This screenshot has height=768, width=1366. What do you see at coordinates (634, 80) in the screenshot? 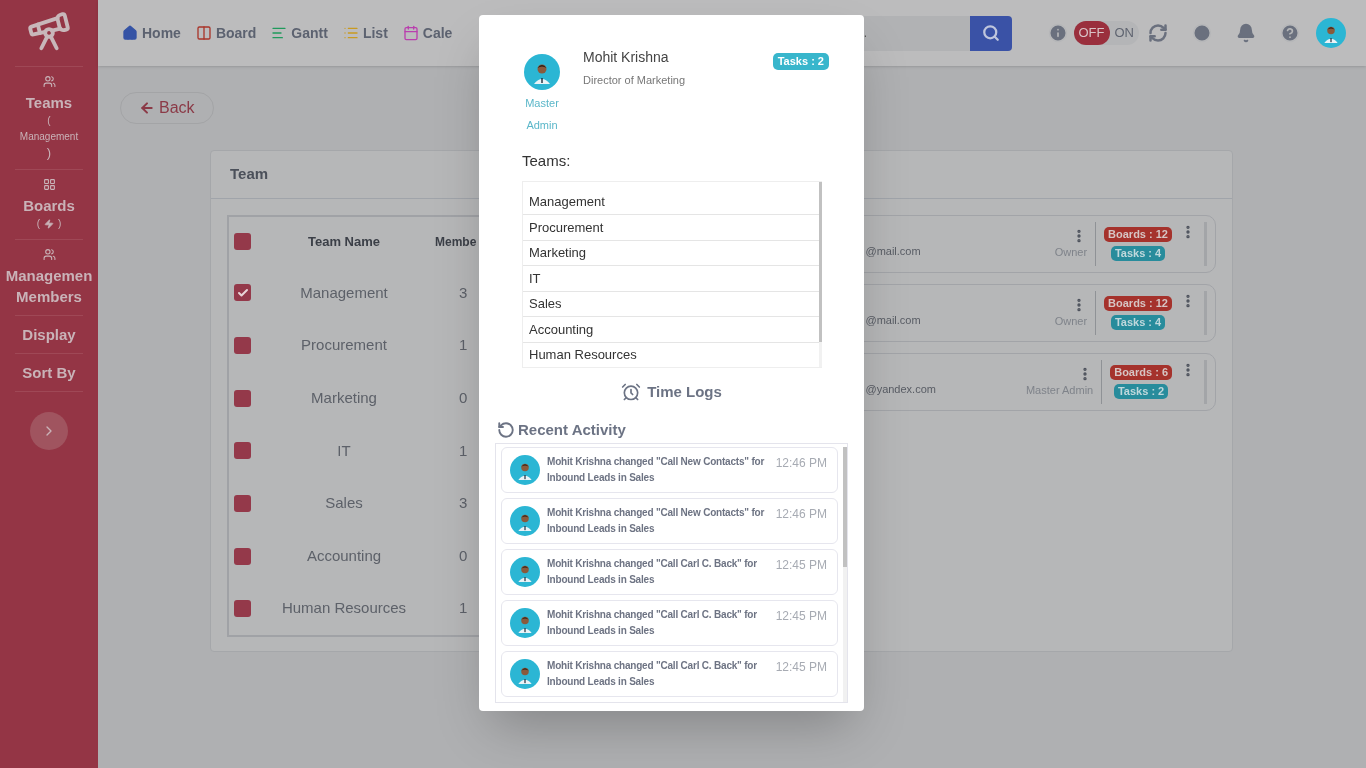
I see `profile-title: Director of Marketing` at bounding box center [634, 80].